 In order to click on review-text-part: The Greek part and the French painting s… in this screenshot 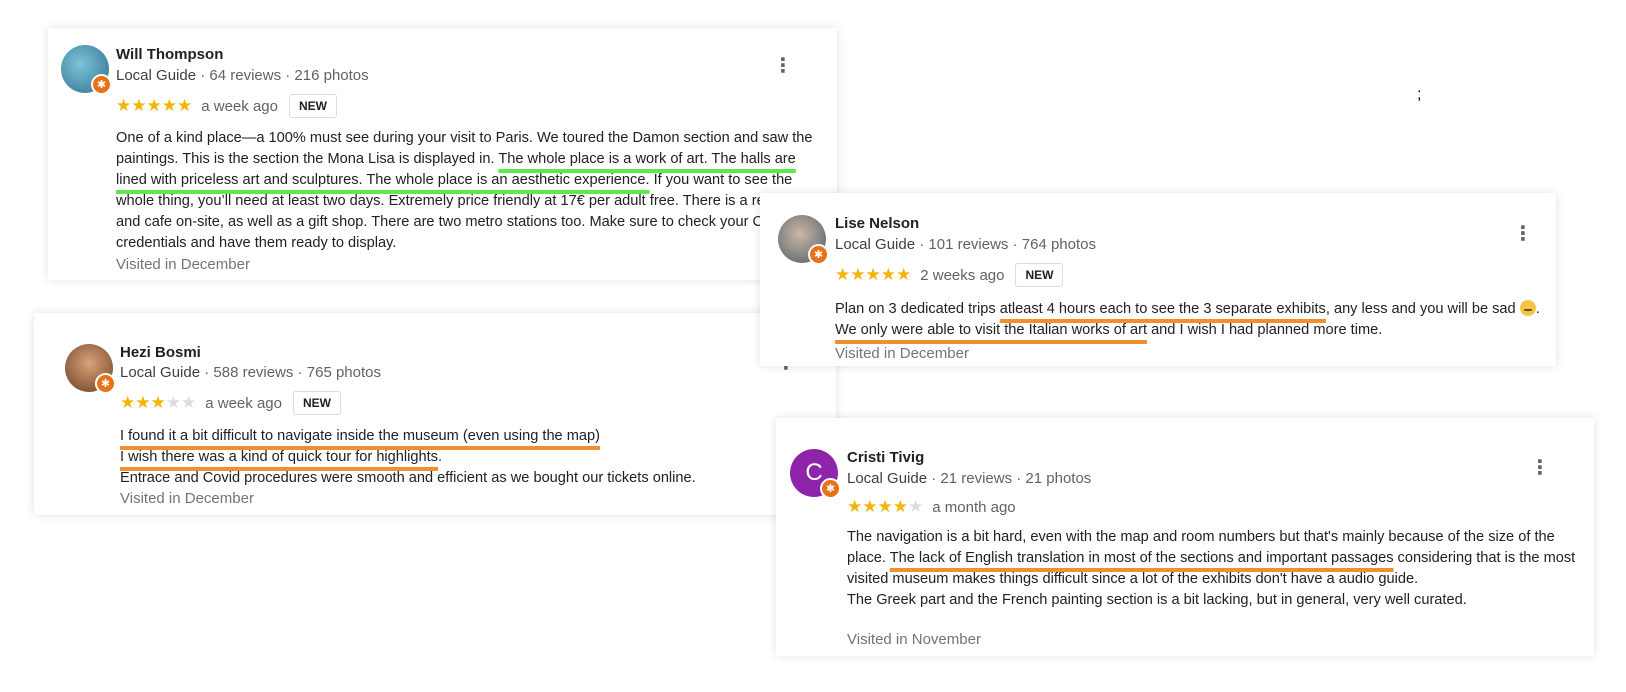, I will do `click(1157, 600)`.